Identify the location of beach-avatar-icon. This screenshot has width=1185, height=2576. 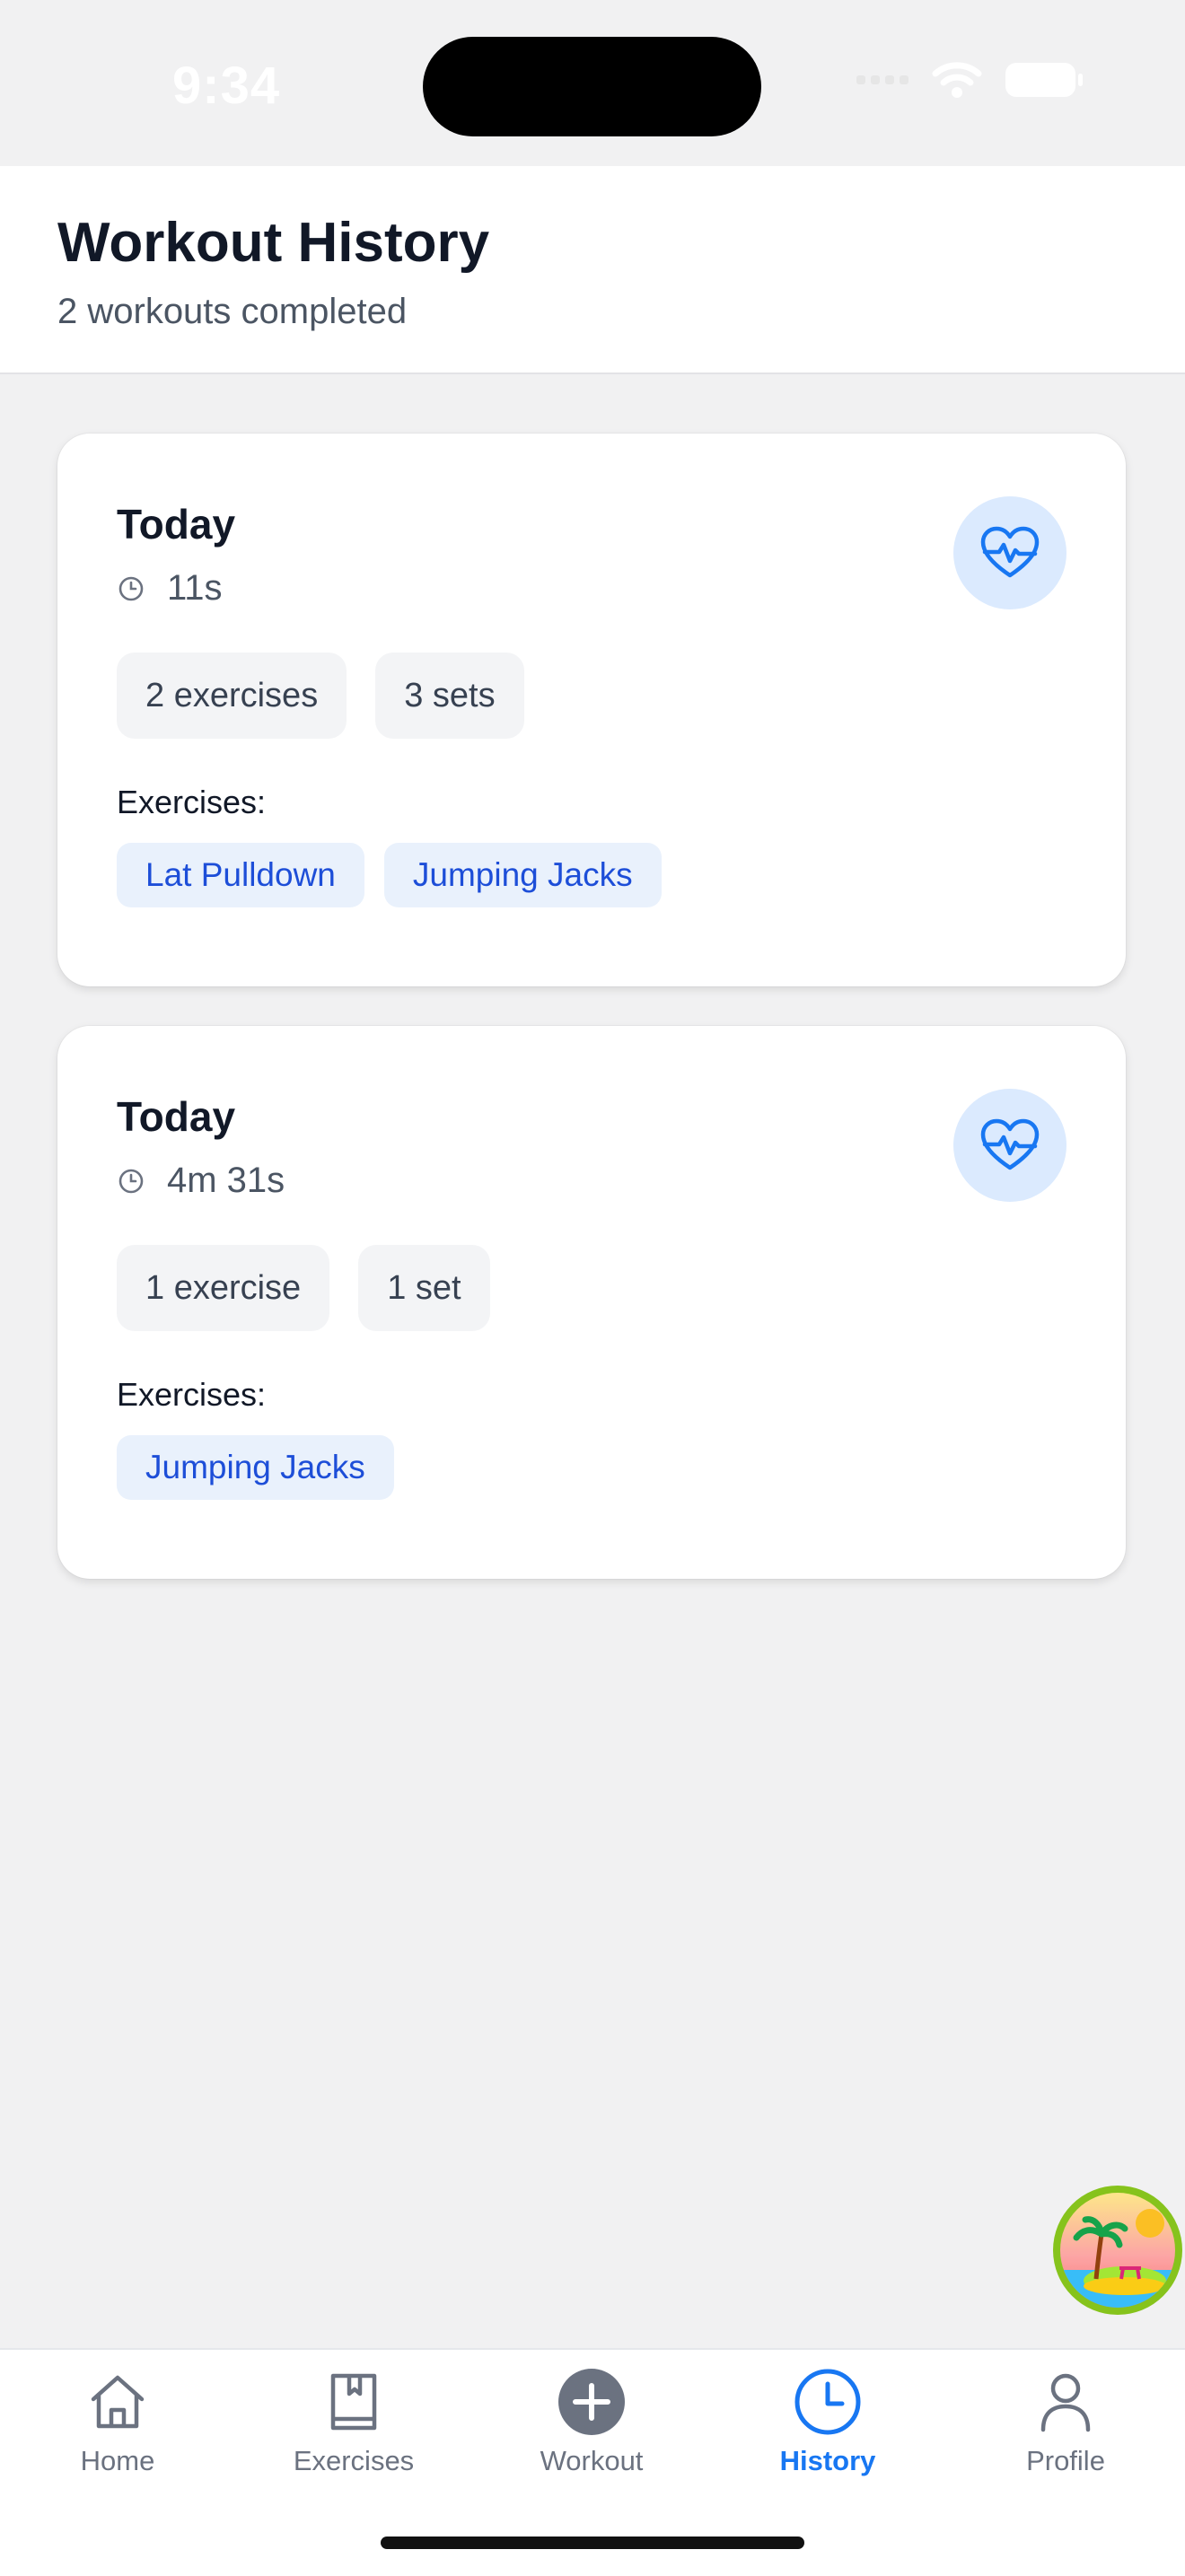
(1117, 2250).